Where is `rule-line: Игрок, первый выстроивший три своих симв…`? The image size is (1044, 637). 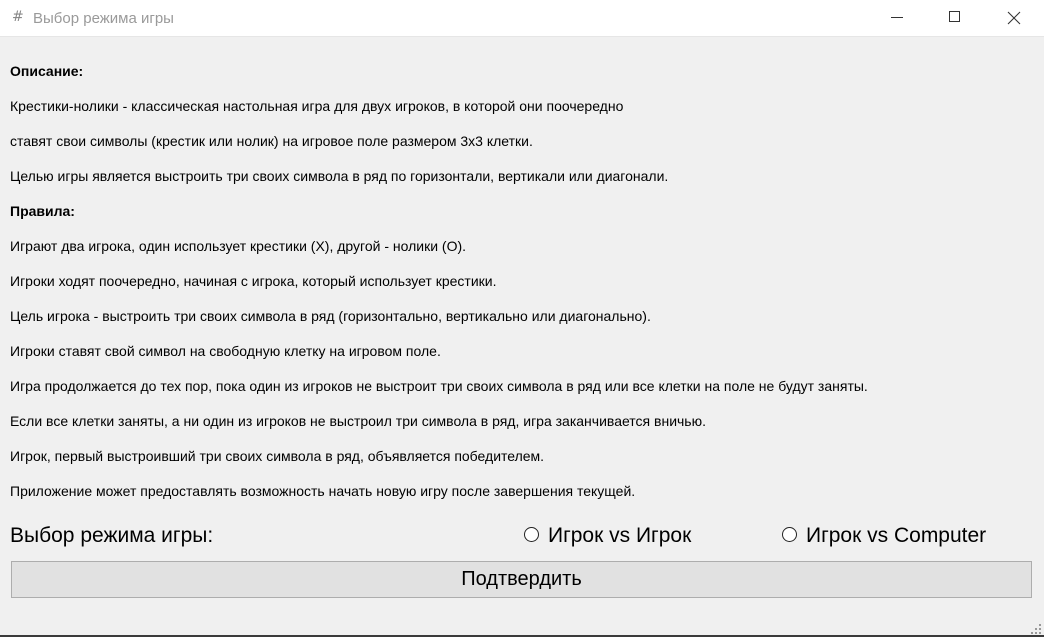 rule-line: Игрок, первый выстроивший три своих симв… is located at coordinates (277, 456).